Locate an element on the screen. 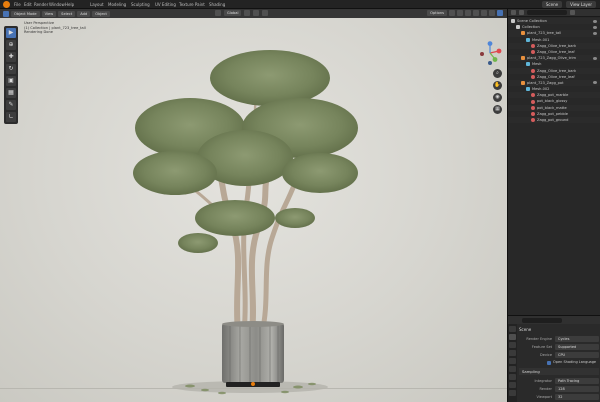 The height and width of the screenshot is (402, 600). transform-tool-icon: ▦ is located at coordinates (11, 93).